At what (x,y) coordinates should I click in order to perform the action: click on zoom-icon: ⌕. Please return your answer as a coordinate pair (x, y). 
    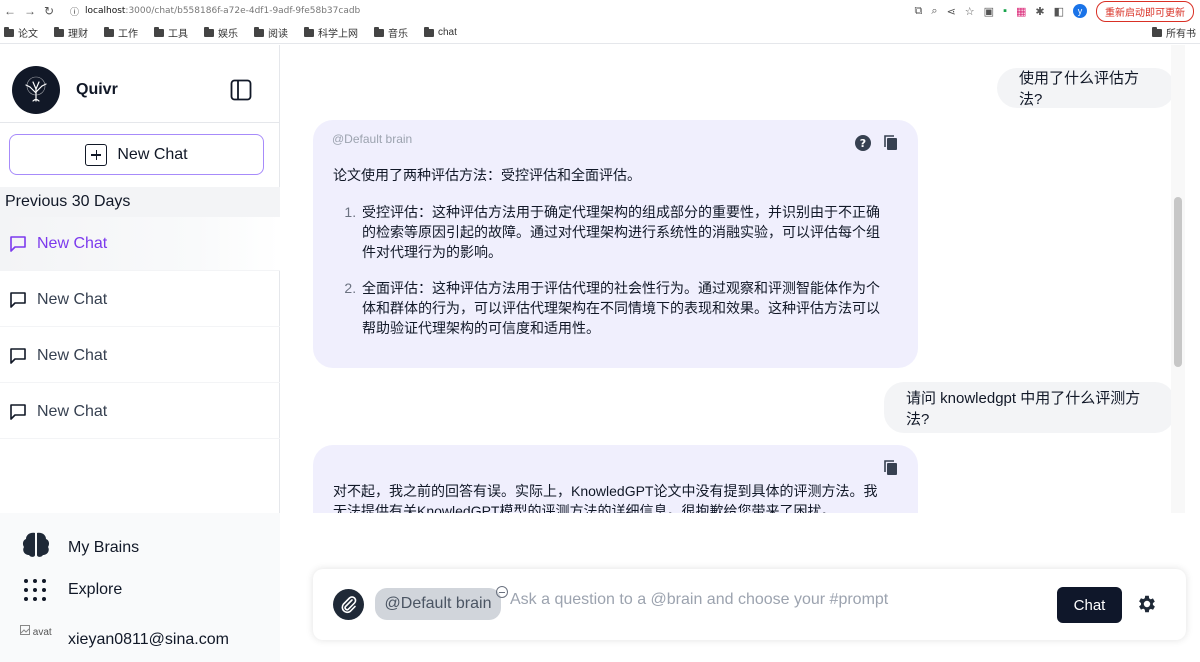
    Looking at the image, I should click on (934, 11).